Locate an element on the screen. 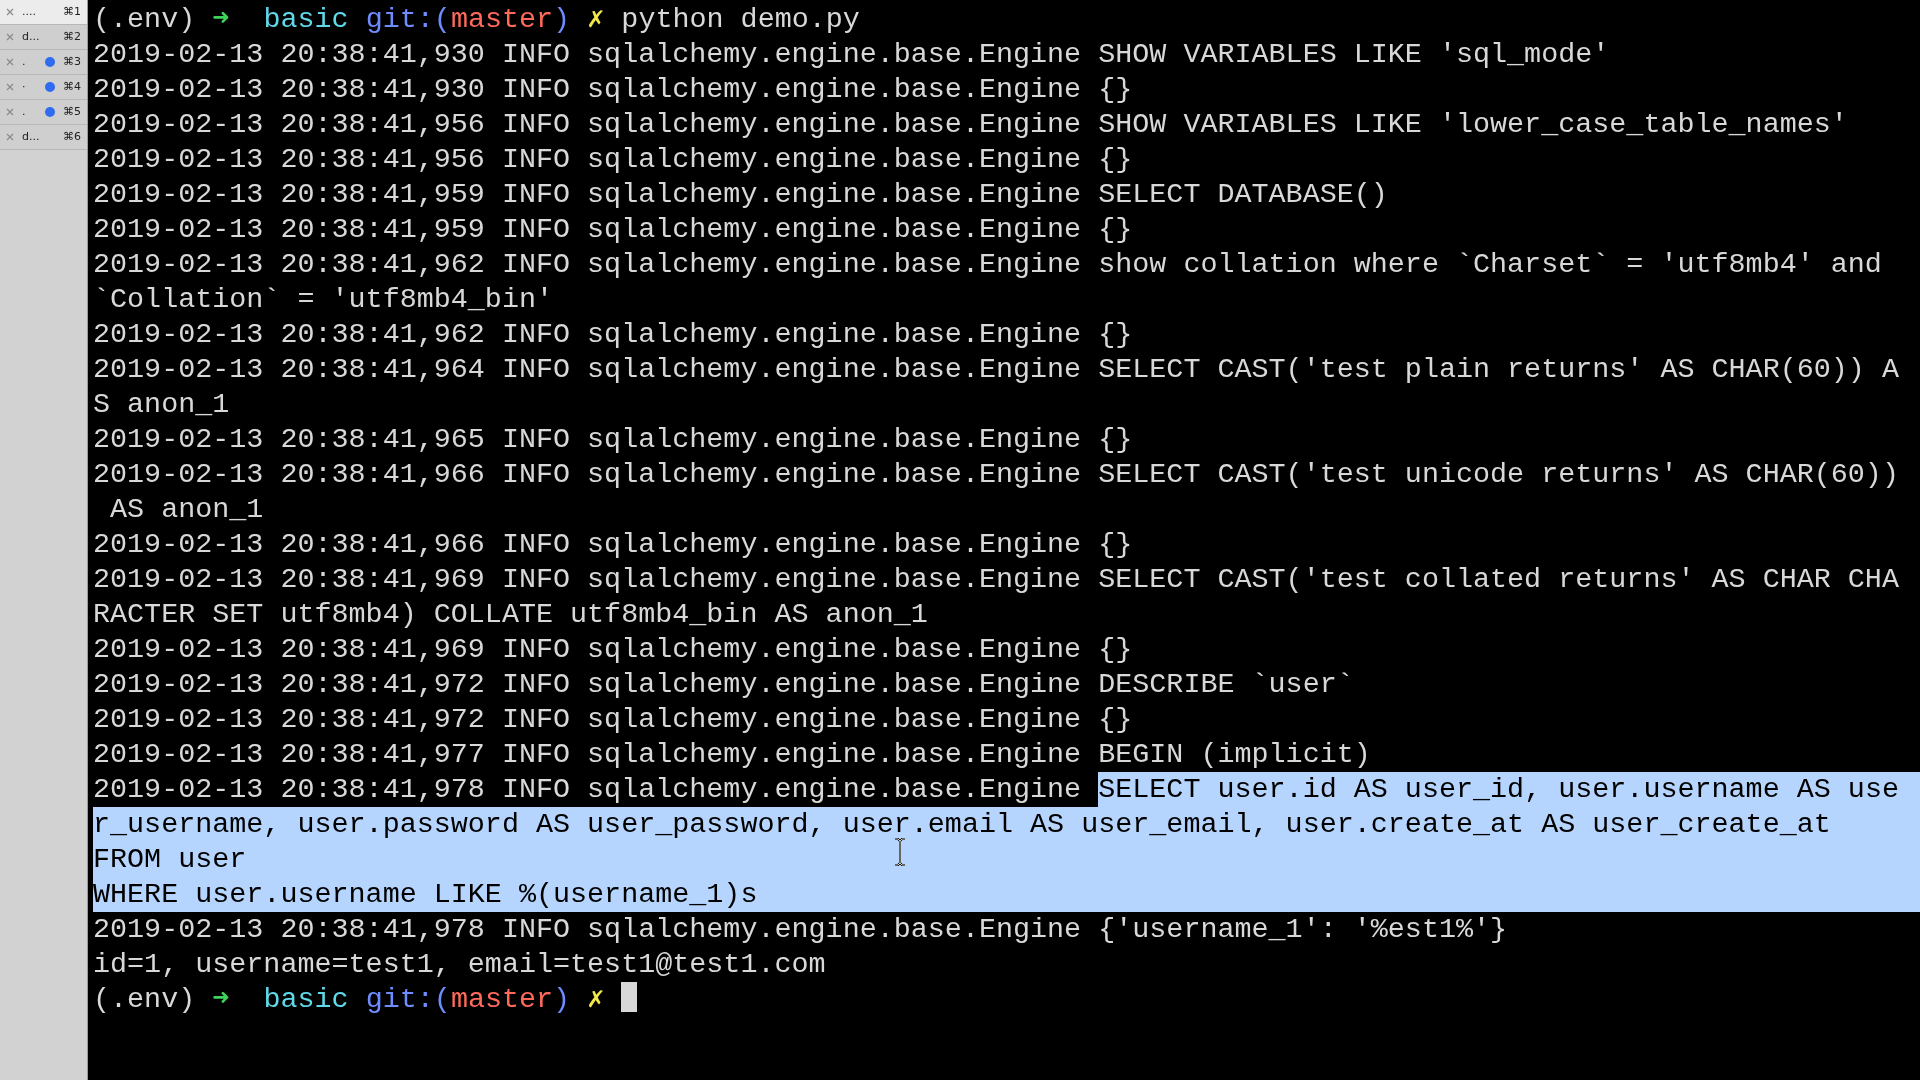 The image size is (1920, 1080). terminal-line: RACTER SET utf8mb4) COLLATE utf8mb4_bin AS anon_1 is located at coordinates (511, 614).